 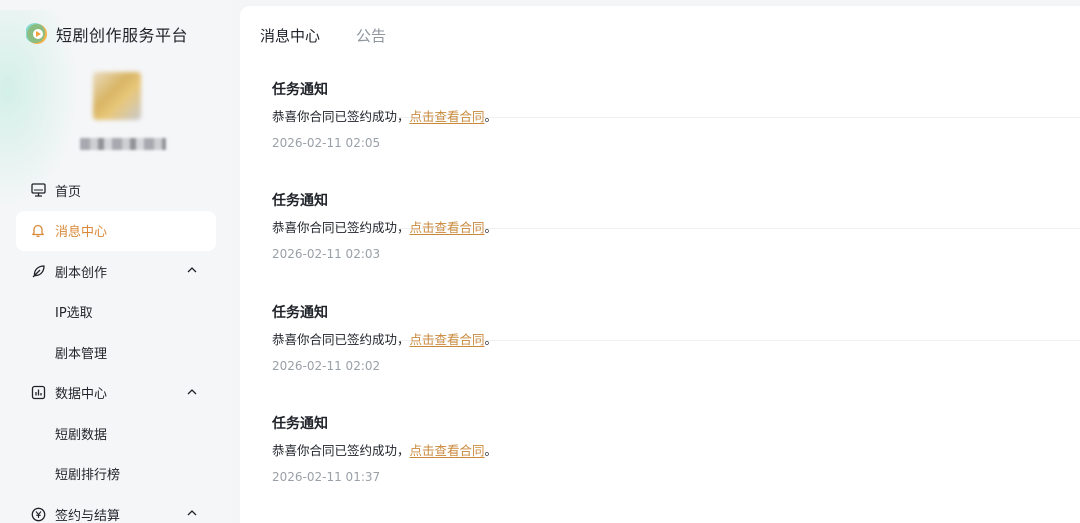 What do you see at coordinates (81, 232) in the screenshot?
I see `sidebar-item-label: 消息中心` at bounding box center [81, 232].